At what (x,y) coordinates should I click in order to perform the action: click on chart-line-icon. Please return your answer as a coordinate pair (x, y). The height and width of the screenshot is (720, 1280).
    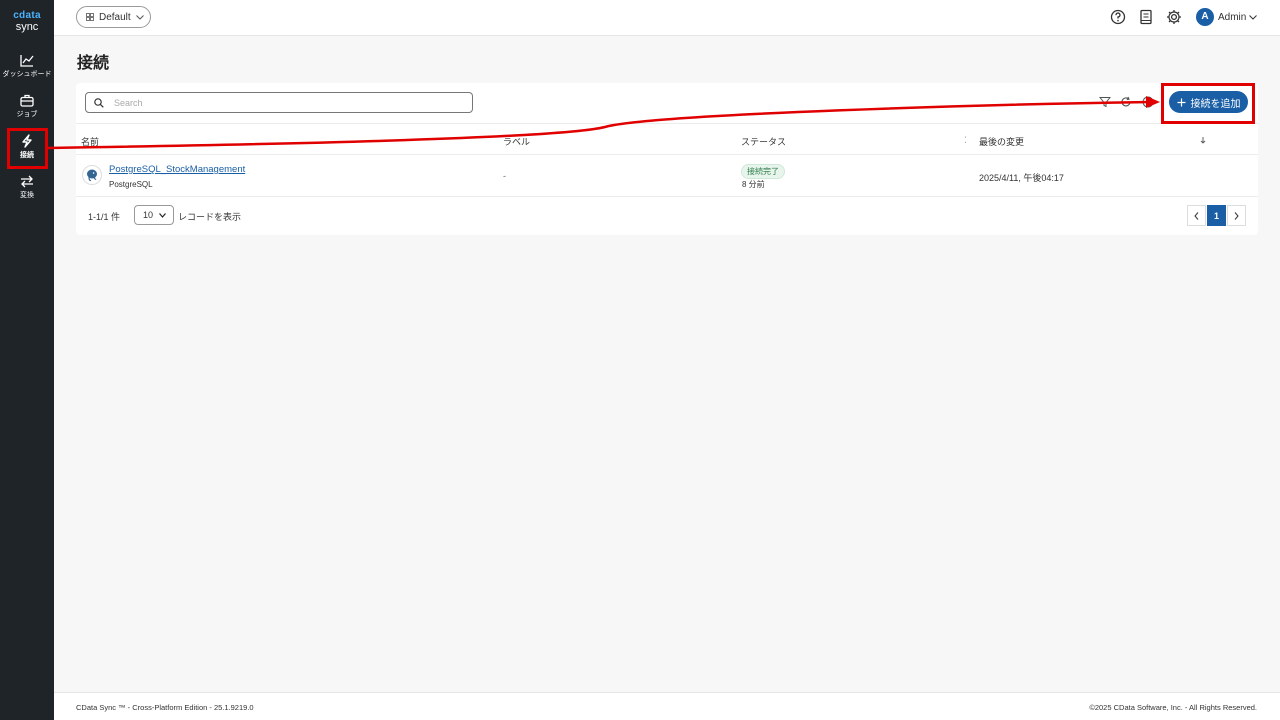
    Looking at the image, I should click on (27, 61).